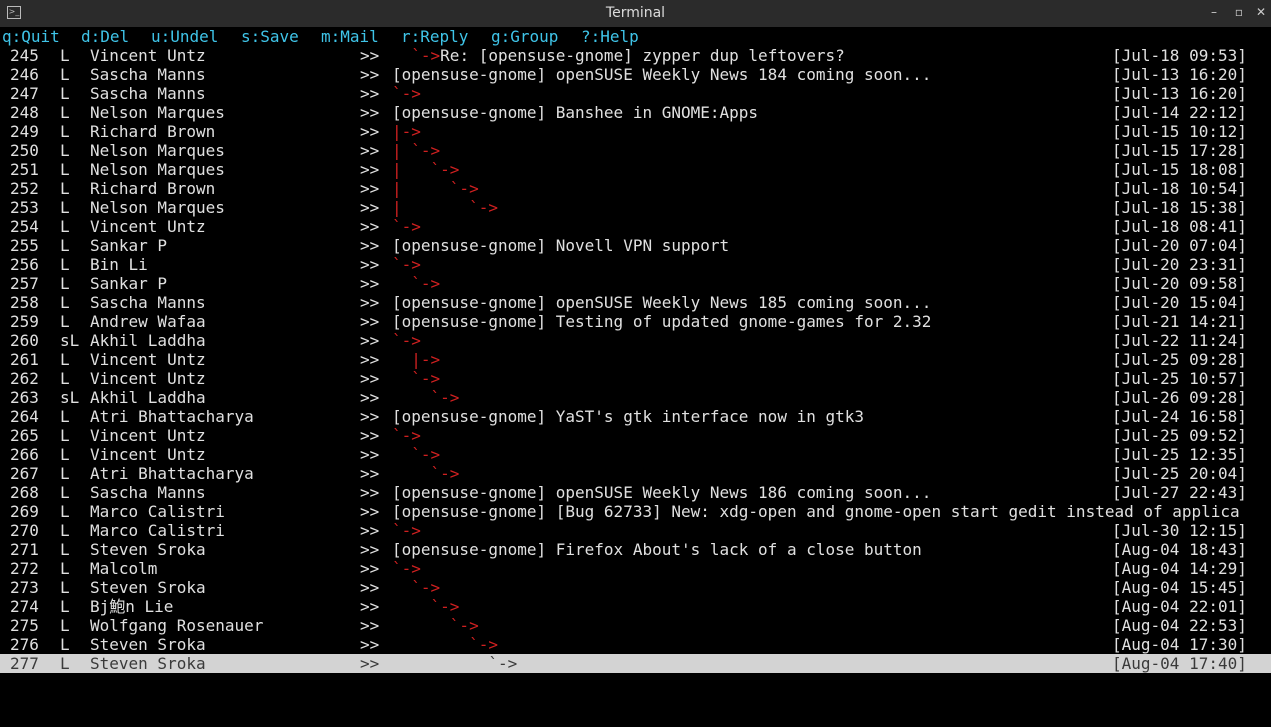  What do you see at coordinates (635, 283) in the screenshot?
I see `message-row: 257 L Sankar P >> `-> [Jul-20 09:58]` at bounding box center [635, 283].